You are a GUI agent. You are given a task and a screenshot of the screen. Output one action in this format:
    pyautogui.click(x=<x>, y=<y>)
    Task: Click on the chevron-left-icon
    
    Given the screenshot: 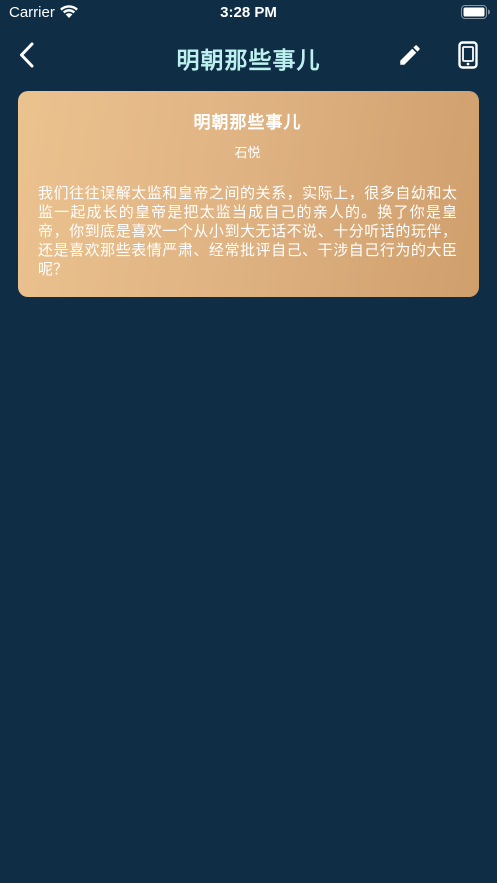 What is the action you would take?
    pyautogui.click(x=27, y=57)
    